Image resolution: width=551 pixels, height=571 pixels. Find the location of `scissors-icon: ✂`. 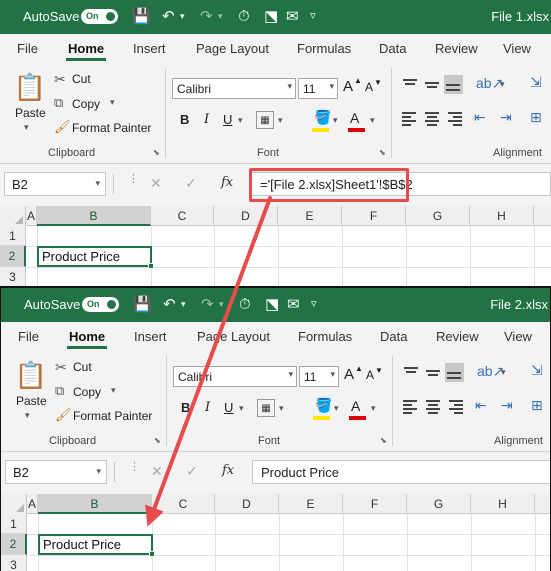

scissors-icon: ✂ is located at coordinates (61, 367).